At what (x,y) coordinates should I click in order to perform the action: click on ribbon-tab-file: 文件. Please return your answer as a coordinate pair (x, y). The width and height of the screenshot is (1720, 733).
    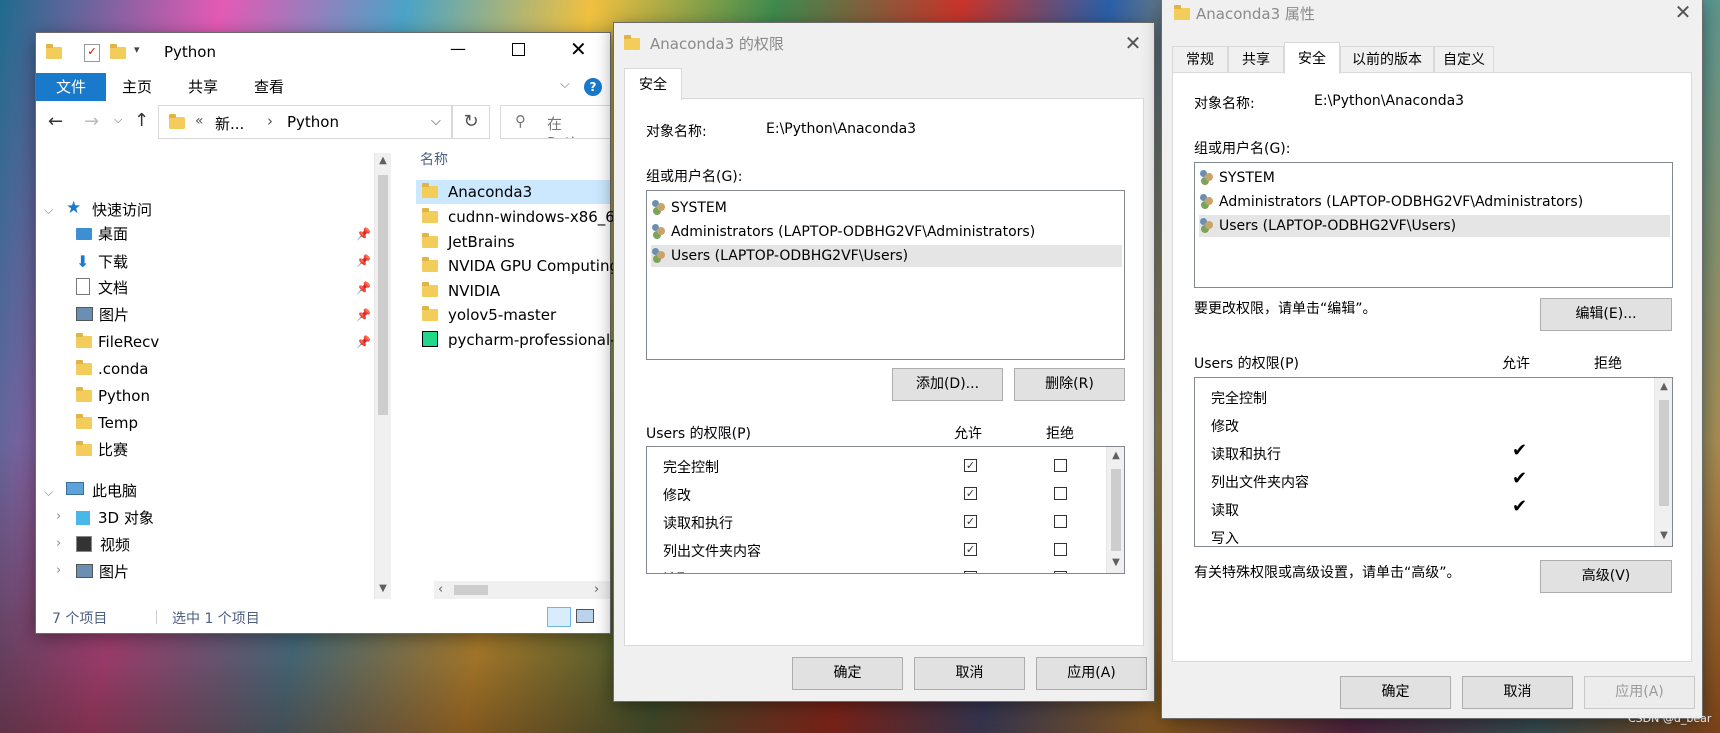
    Looking at the image, I should click on (71, 87).